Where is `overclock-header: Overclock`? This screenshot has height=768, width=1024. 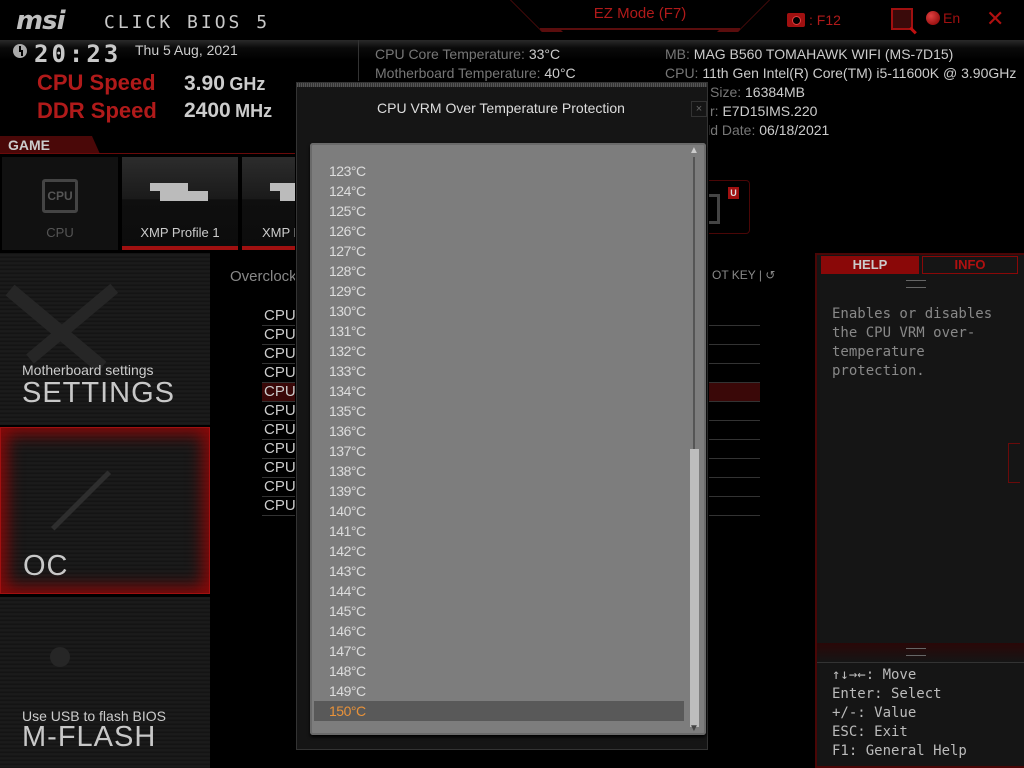
overclock-header: Overclock is located at coordinates (263, 276).